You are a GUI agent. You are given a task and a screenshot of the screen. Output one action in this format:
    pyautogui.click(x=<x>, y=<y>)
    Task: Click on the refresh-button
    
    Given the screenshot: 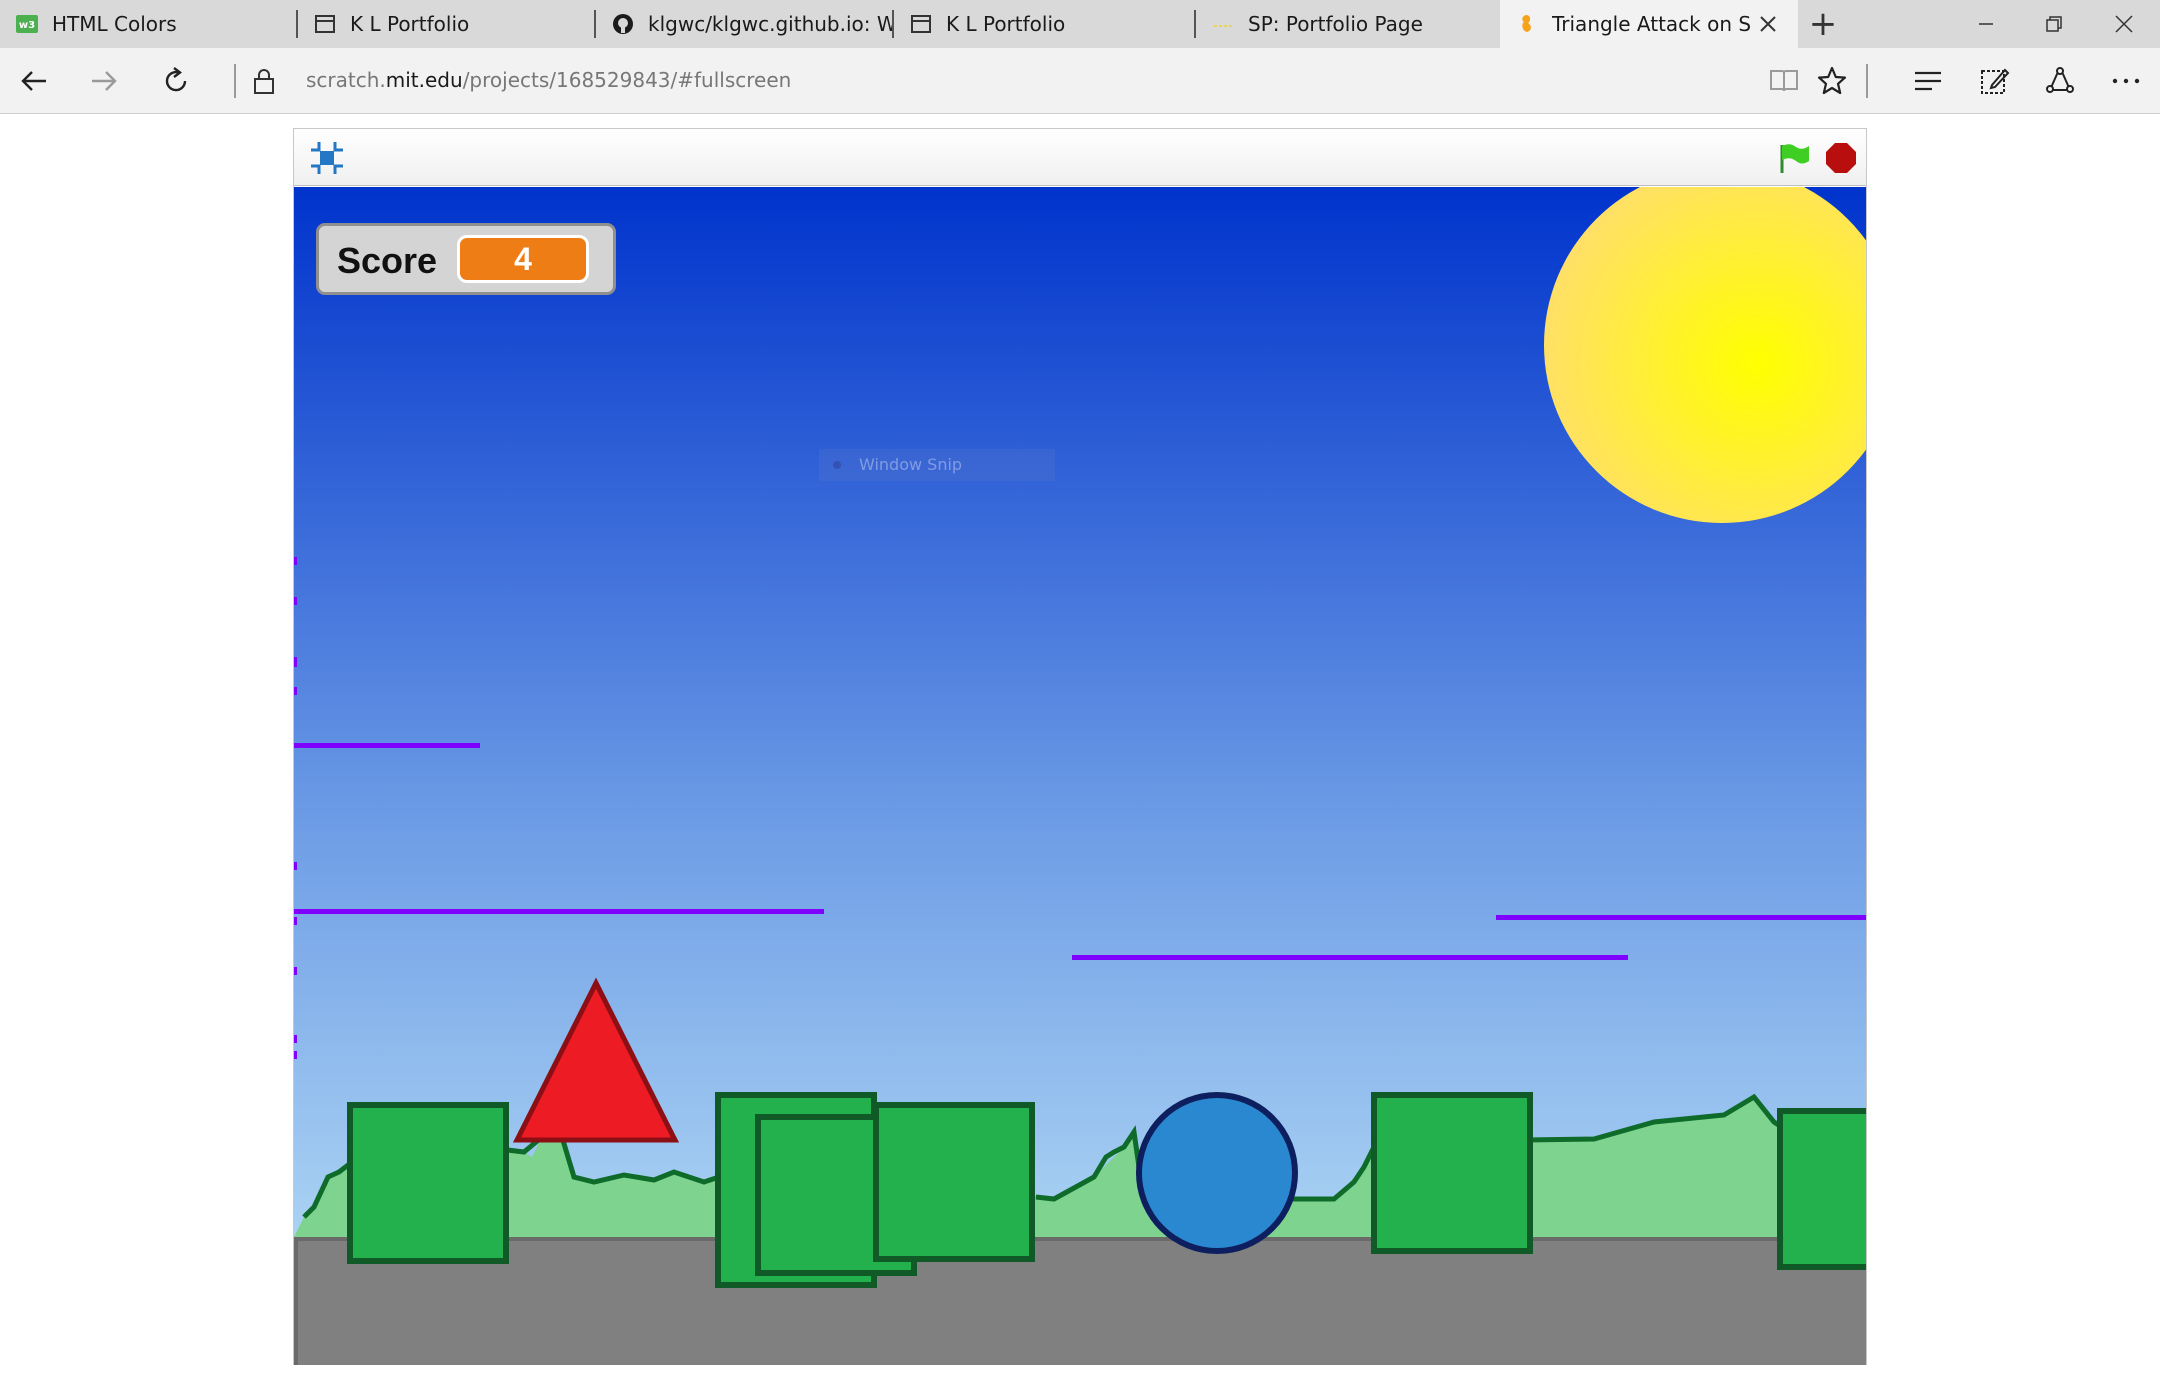 What is the action you would take?
    pyautogui.click(x=176, y=81)
    